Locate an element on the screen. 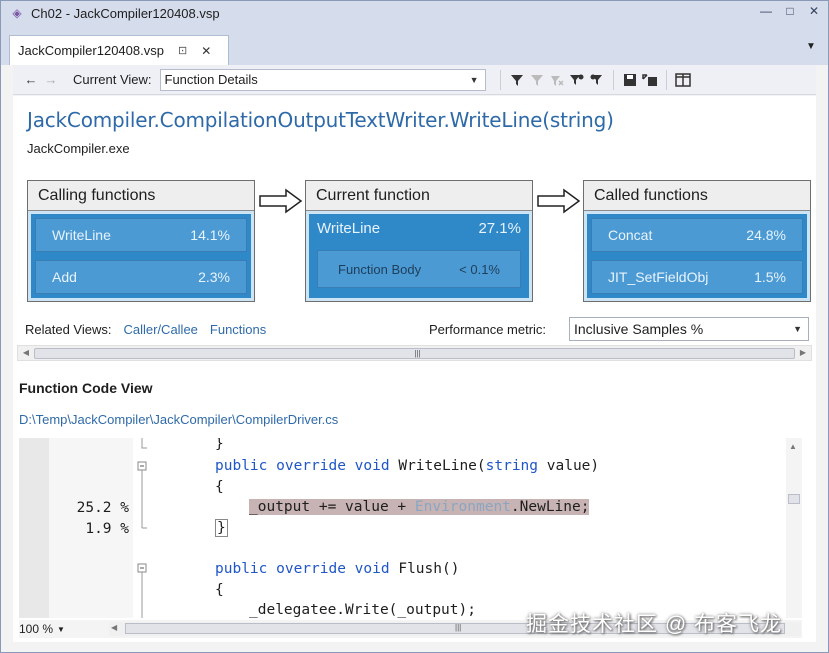  function-body-item: Function Body < 0.1% is located at coordinates (419, 269).